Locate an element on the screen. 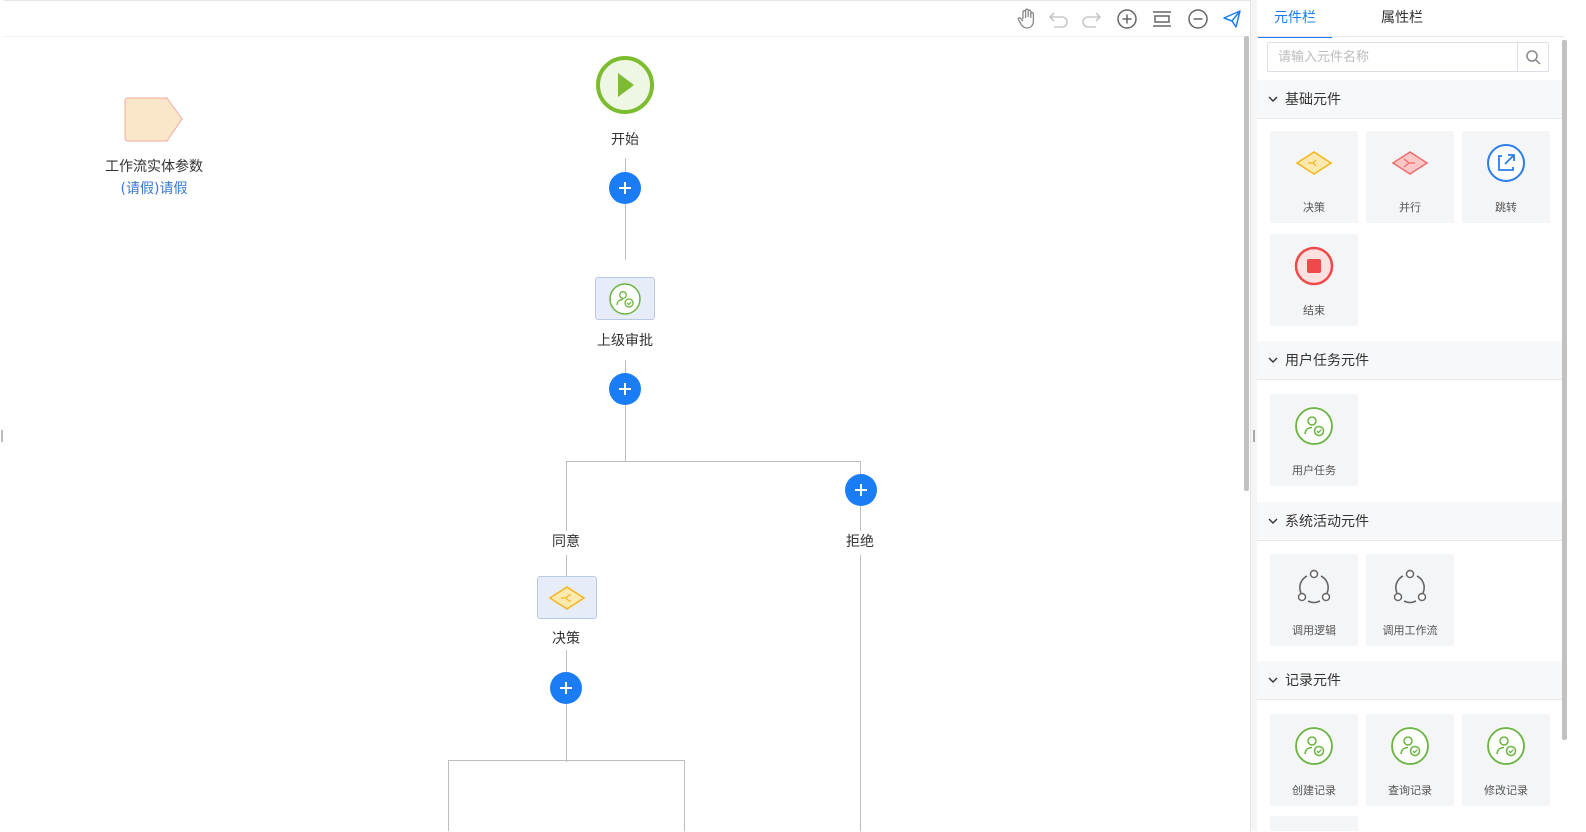 The height and width of the screenshot is (832, 1586). component-call-workflow: 调用工作流 is located at coordinates (1410, 600).